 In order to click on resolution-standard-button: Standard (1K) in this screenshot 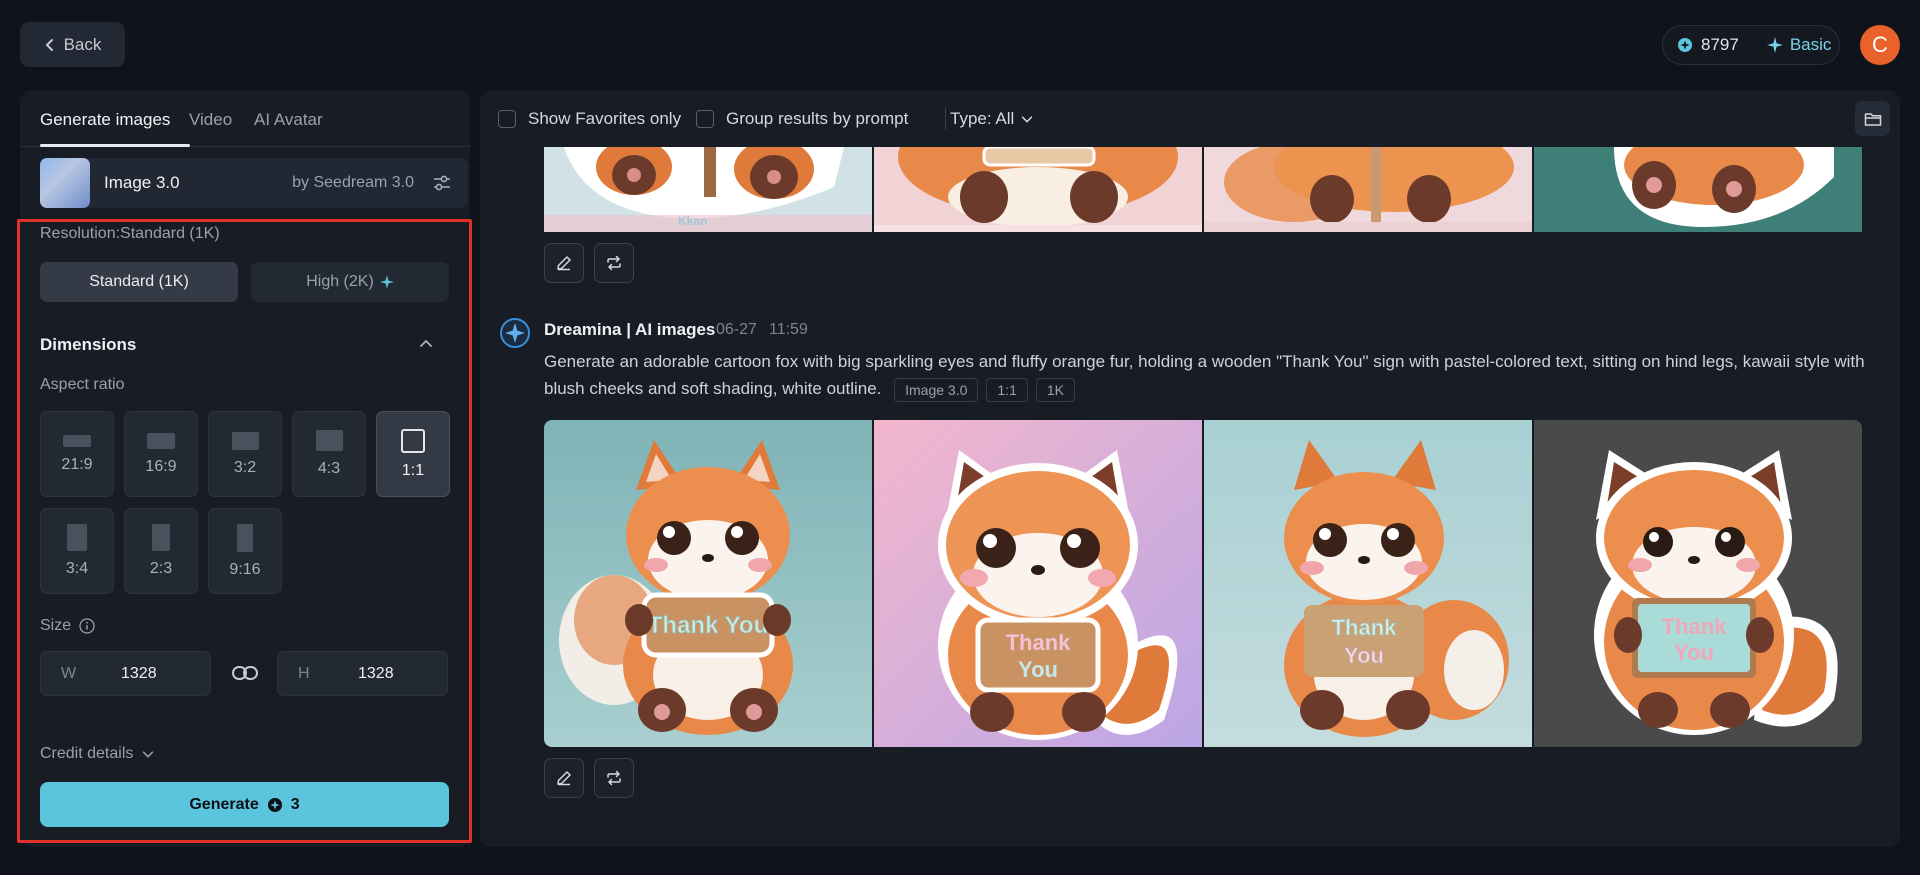, I will do `click(139, 282)`.